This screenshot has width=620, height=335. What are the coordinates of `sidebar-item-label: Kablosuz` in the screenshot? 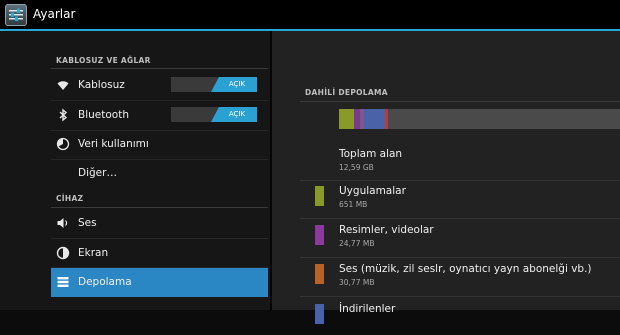 It's located at (101, 85).